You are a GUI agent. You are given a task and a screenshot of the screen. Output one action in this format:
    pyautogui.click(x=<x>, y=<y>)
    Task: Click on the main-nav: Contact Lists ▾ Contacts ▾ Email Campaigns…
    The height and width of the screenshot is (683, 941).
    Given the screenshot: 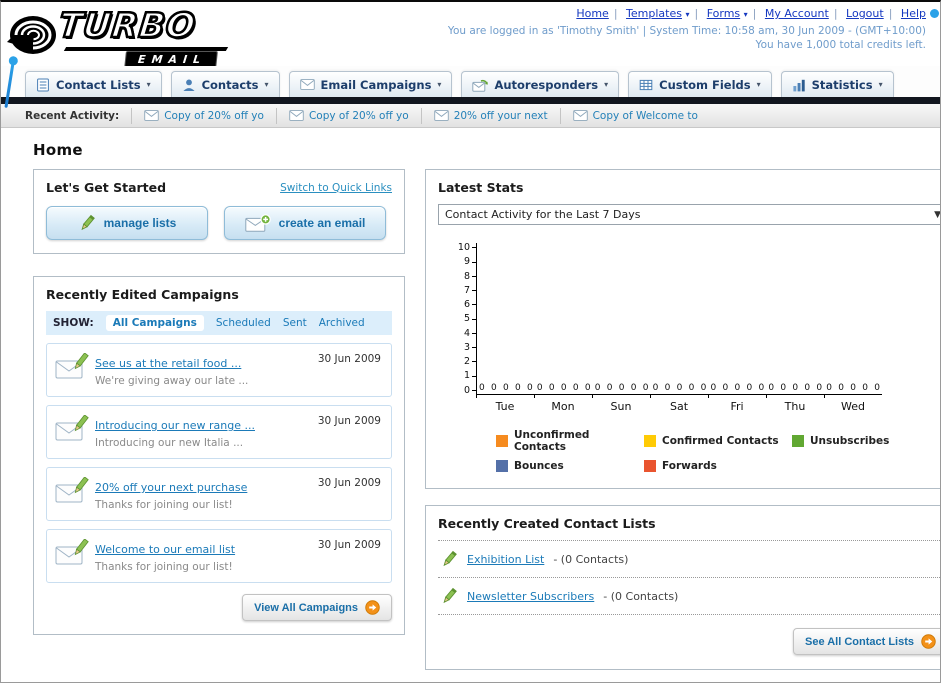 What is the action you would take?
    pyautogui.click(x=470, y=81)
    